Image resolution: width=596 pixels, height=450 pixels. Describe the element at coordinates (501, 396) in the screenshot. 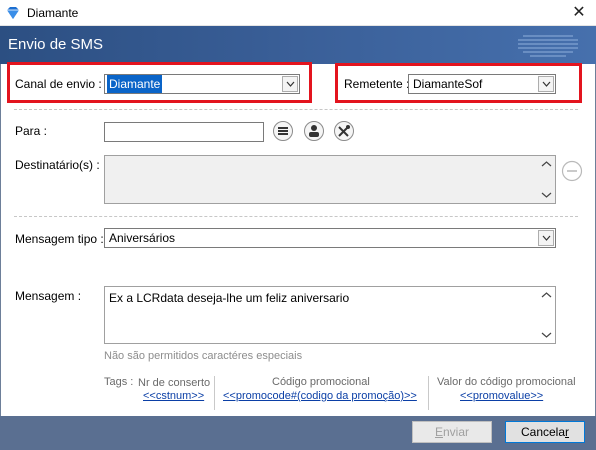

I see `tag-link-promovalue: <<promovalue>>` at that location.